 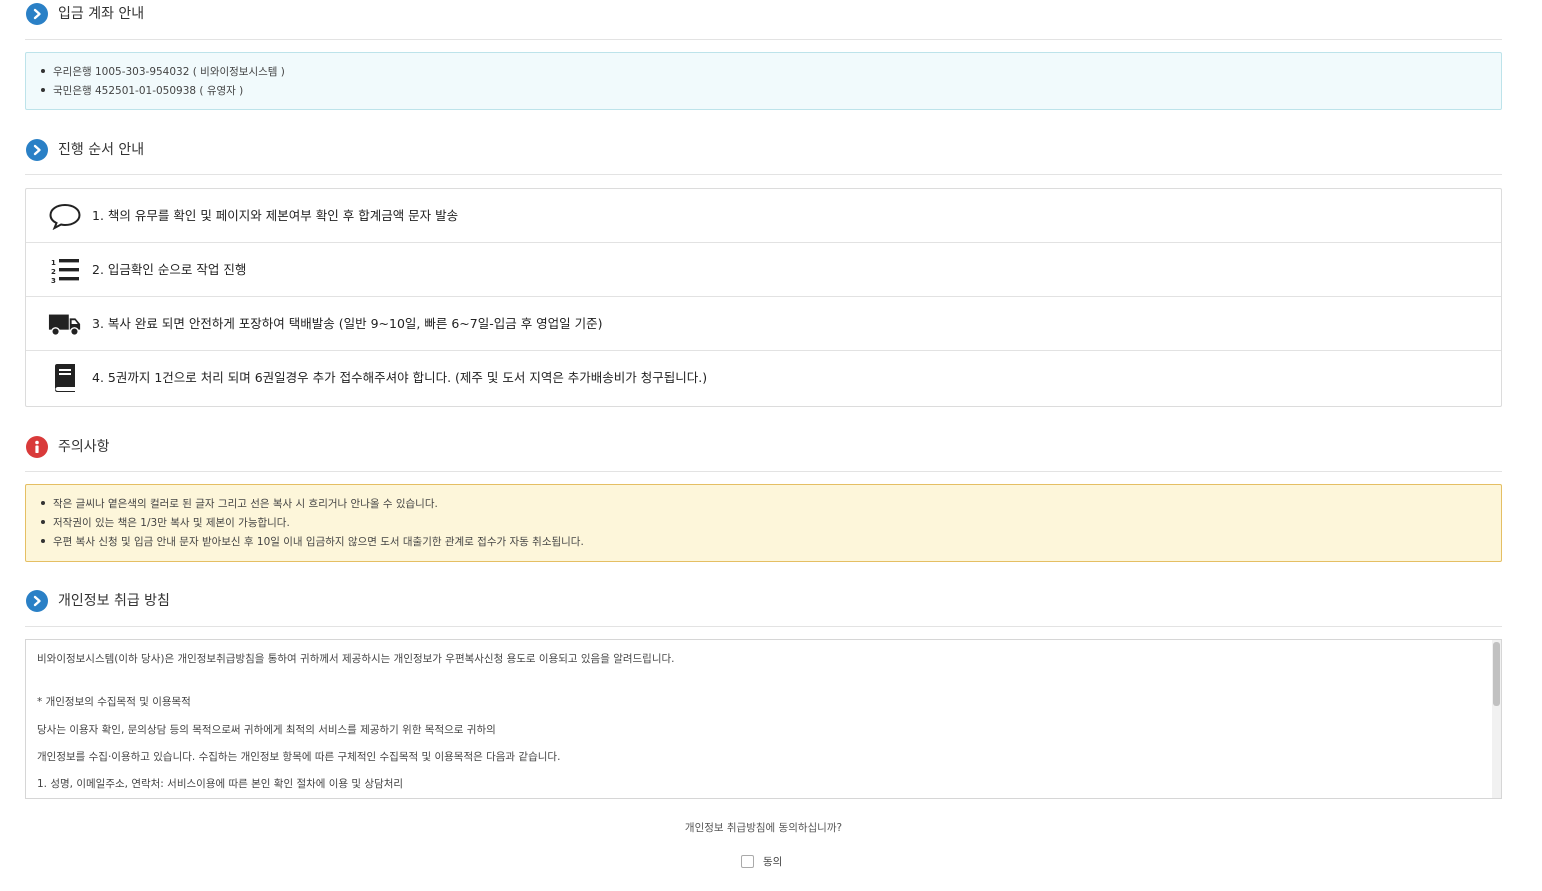 I want to click on agreement-question: 개인정보 취급방침에 동의하십니까?, so click(x=763, y=828).